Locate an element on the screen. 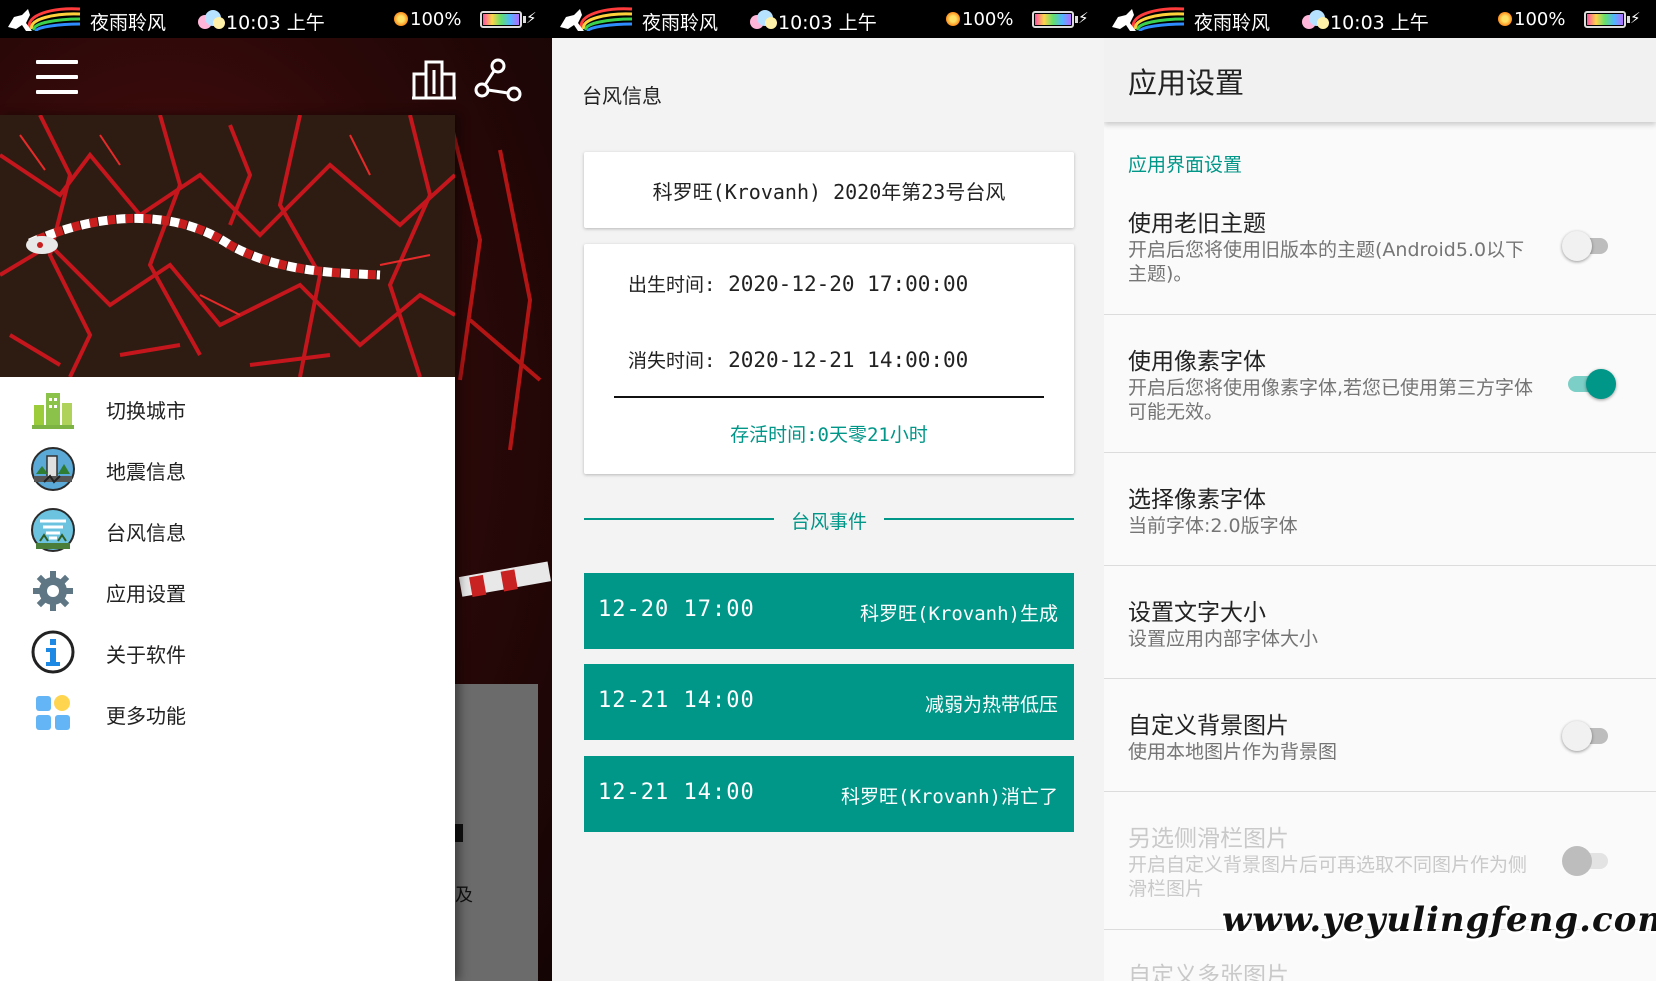 This screenshot has height=981, width=1656. building-icon is located at coordinates (434, 80).